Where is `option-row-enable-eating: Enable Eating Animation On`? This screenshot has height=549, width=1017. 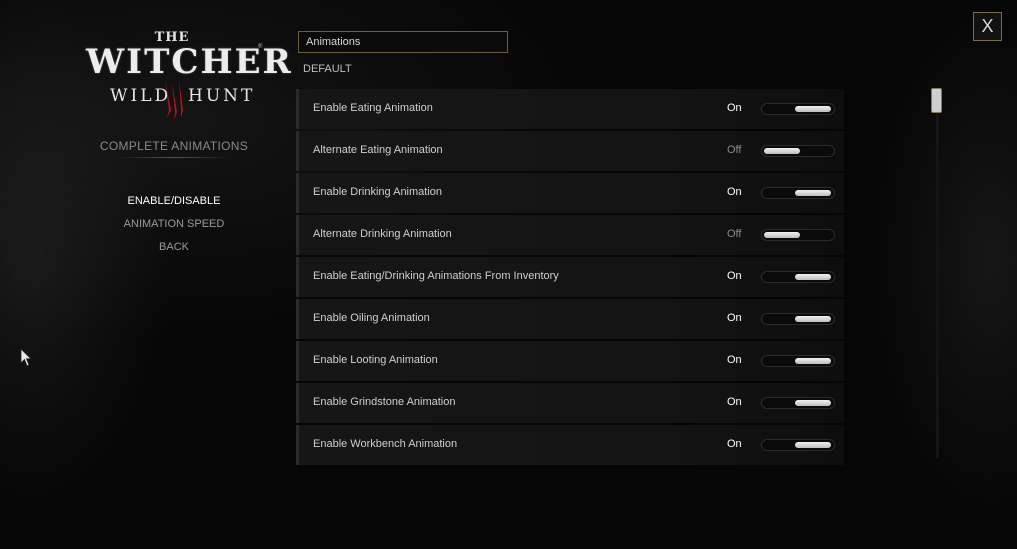
option-row-enable-eating: Enable Eating Animation On is located at coordinates (570, 109).